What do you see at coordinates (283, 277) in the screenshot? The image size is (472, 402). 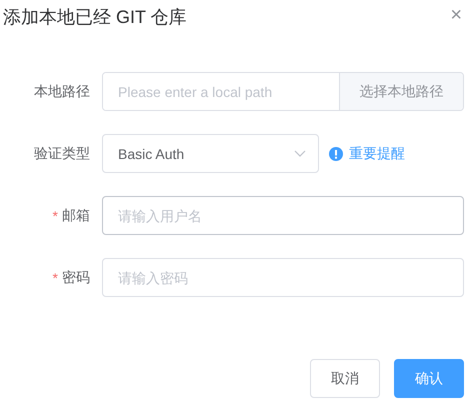 I see `text-field: 请输入密码` at bounding box center [283, 277].